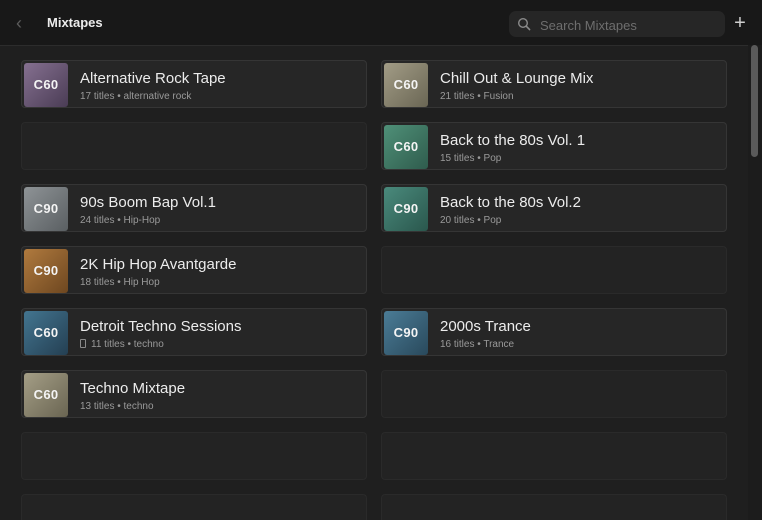 The image size is (762, 520). What do you see at coordinates (477, 96) in the screenshot?
I see `mixtape-subtitle: 21 titles • Fusion` at bounding box center [477, 96].